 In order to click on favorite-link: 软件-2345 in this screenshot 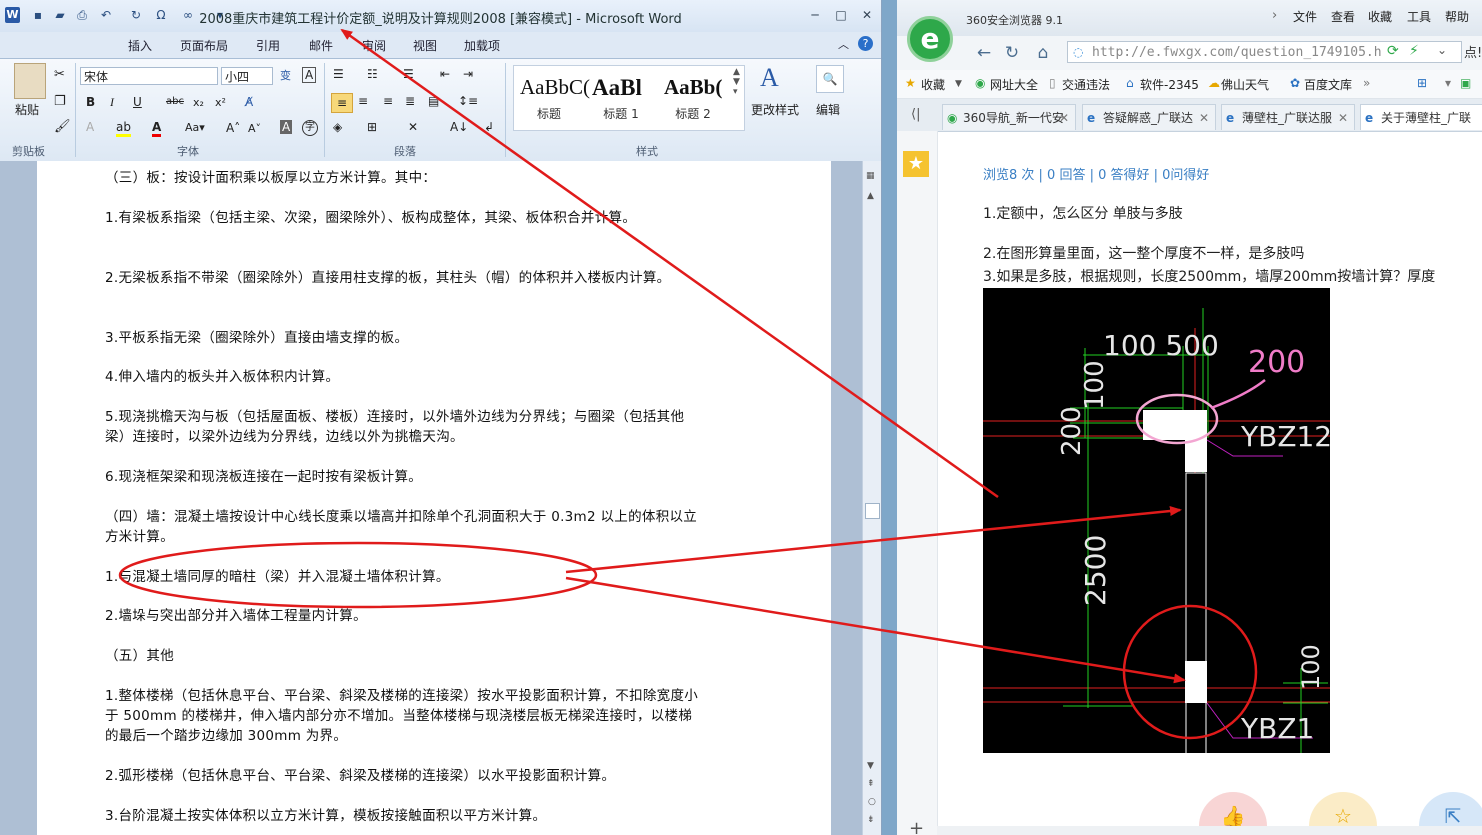, I will do `click(1169, 84)`.